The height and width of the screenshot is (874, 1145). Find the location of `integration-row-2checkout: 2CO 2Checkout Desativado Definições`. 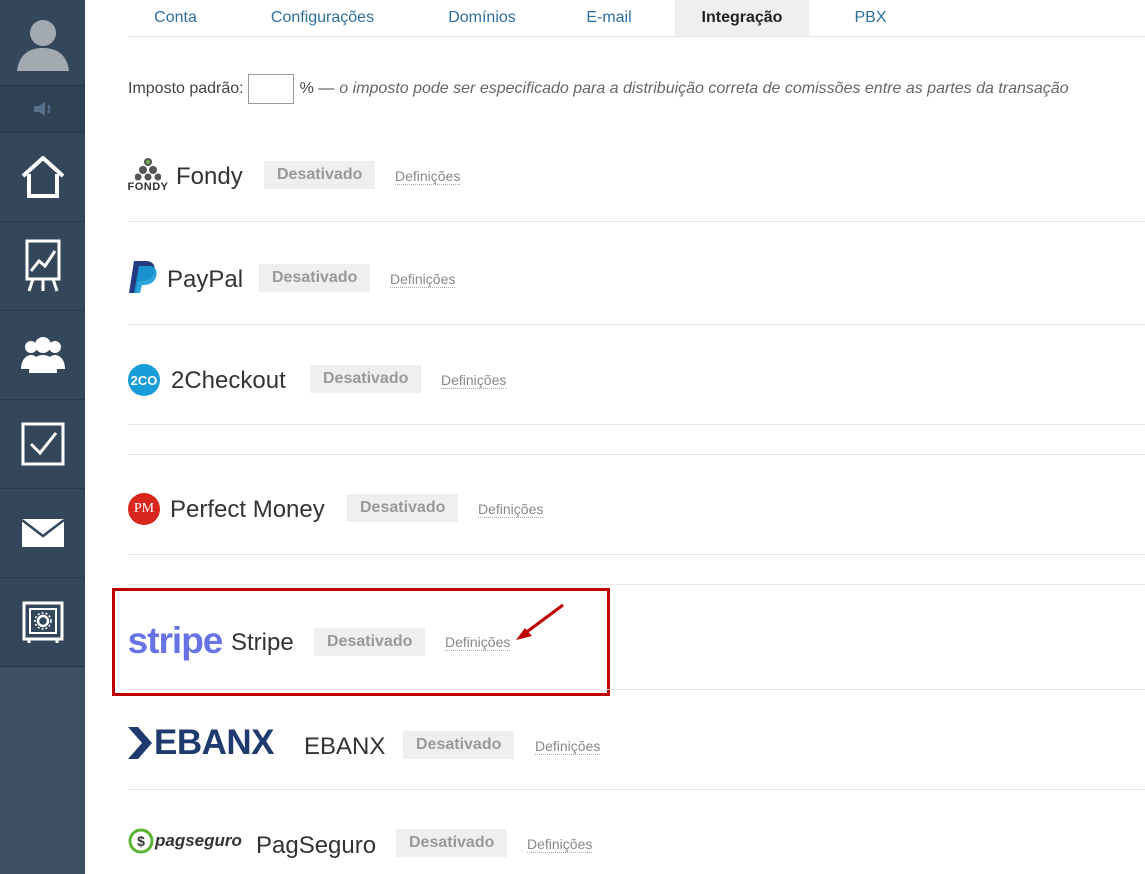

integration-row-2checkout: 2CO 2Checkout Desativado Definições is located at coordinates (636, 380).